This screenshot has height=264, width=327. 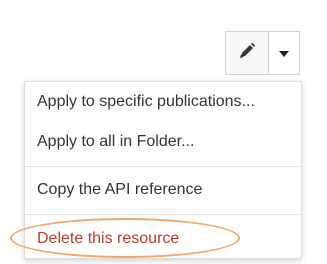 I want to click on actions-button-group, so click(x=262, y=53).